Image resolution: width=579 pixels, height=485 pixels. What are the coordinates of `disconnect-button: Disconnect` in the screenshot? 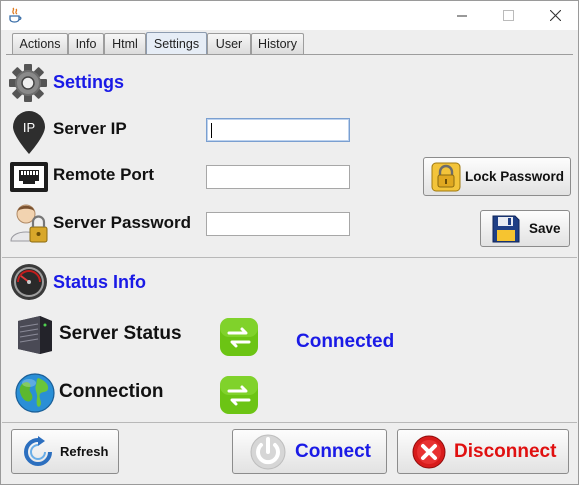 It's located at (483, 451).